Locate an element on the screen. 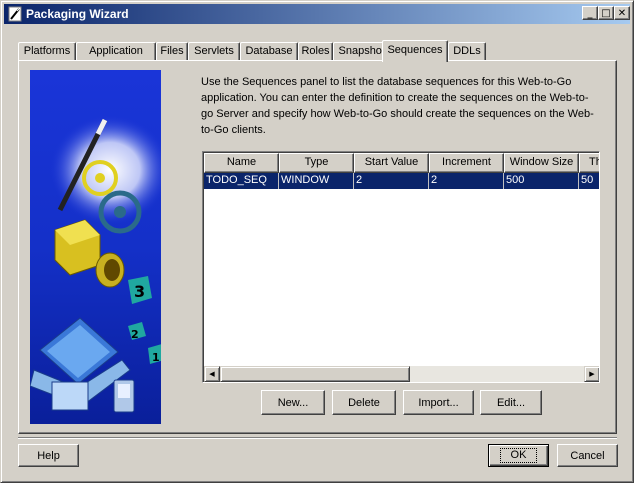 This screenshot has width=634, height=483. ok-button: OK is located at coordinates (518, 455).